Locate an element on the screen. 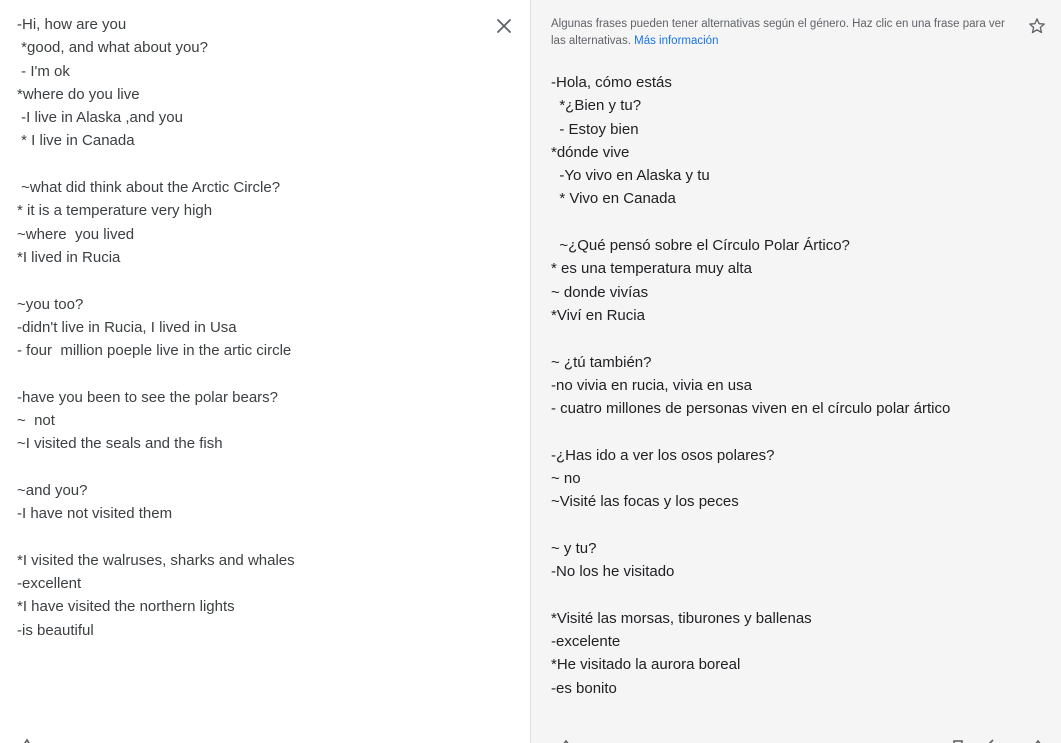  translation-text-line: -excelente is located at coordinates (586, 642).